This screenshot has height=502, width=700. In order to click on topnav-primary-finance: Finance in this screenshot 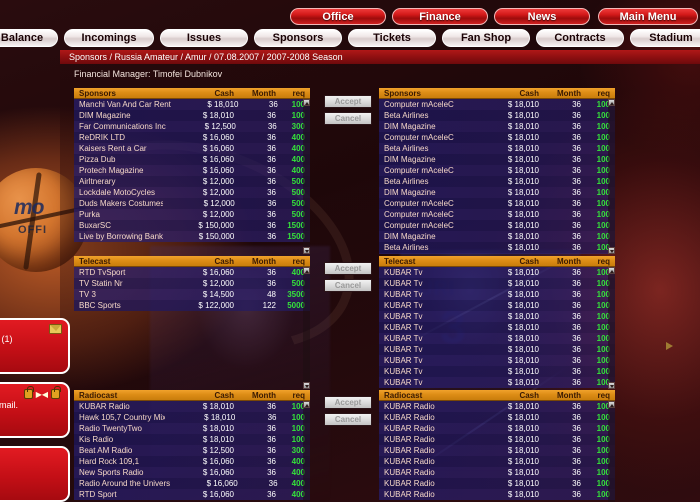, I will do `click(440, 16)`.